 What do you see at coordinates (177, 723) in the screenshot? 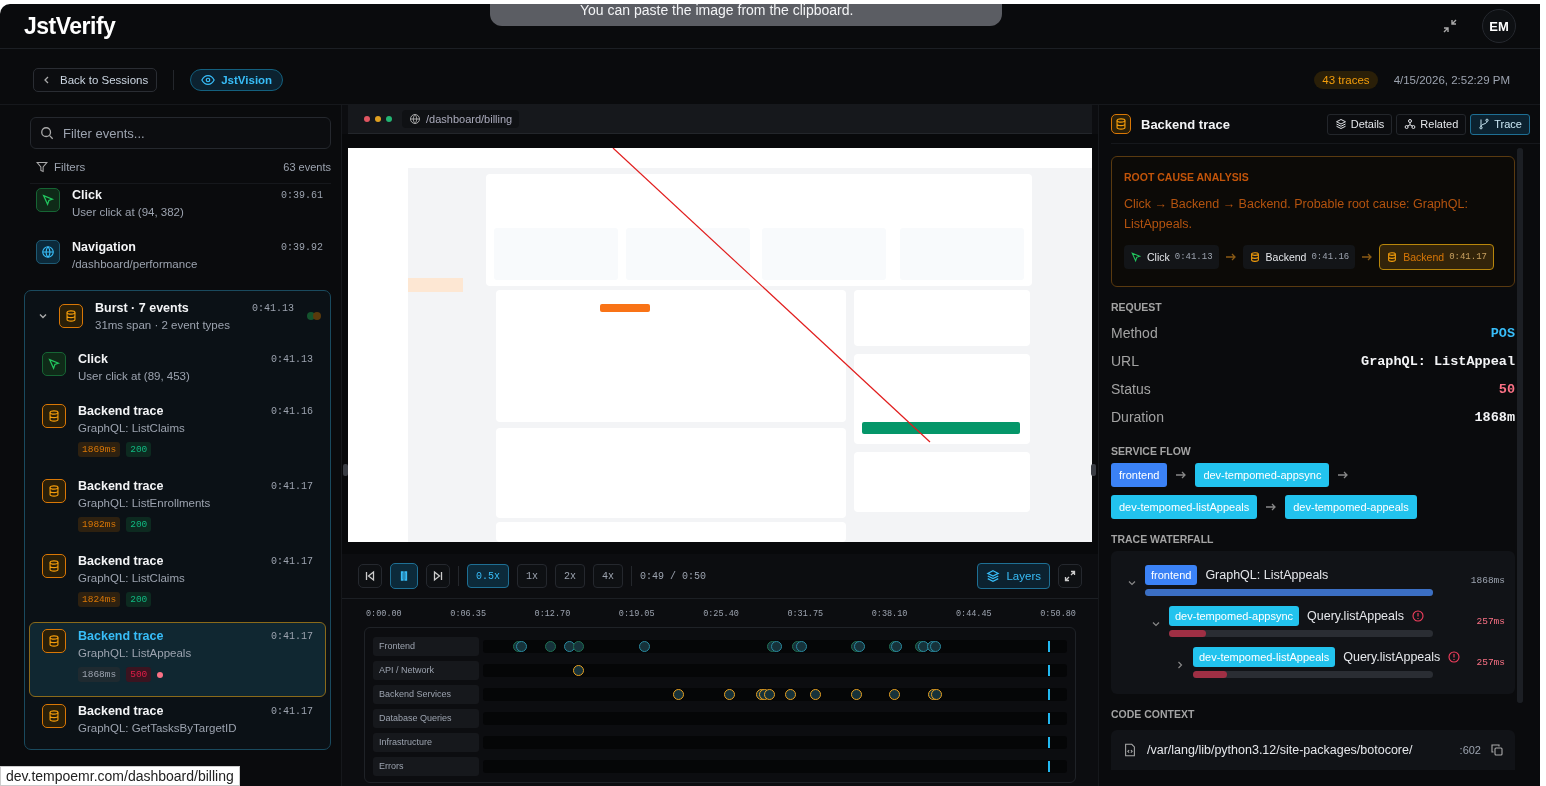
I see `event-item: Backend trace GraphQL: GetTasksByTargetID 0:41.17` at bounding box center [177, 723].